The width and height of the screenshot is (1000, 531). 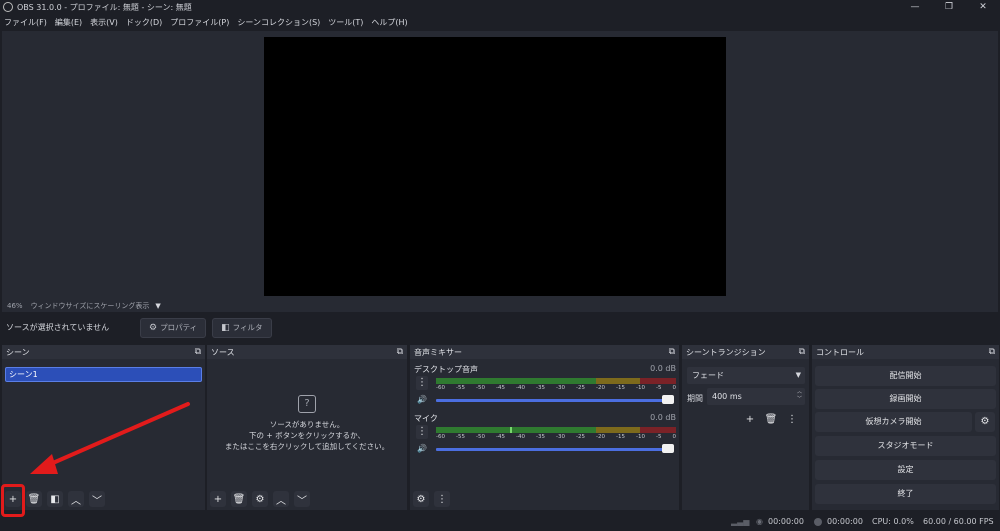 What do you see at coordinates (750, 419) in the screenshot?
I see `add-transition-button: +` at bounding box center [750, 419].